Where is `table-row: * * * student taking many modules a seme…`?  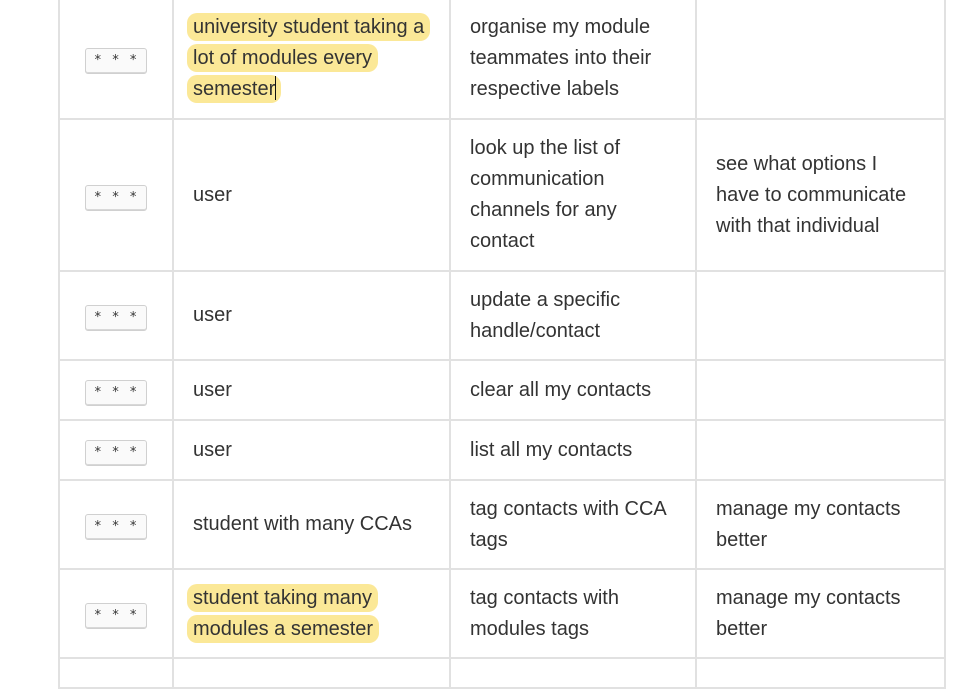
table-row: * * * student taking many modules a seme… is located at coordinates (502, 613).